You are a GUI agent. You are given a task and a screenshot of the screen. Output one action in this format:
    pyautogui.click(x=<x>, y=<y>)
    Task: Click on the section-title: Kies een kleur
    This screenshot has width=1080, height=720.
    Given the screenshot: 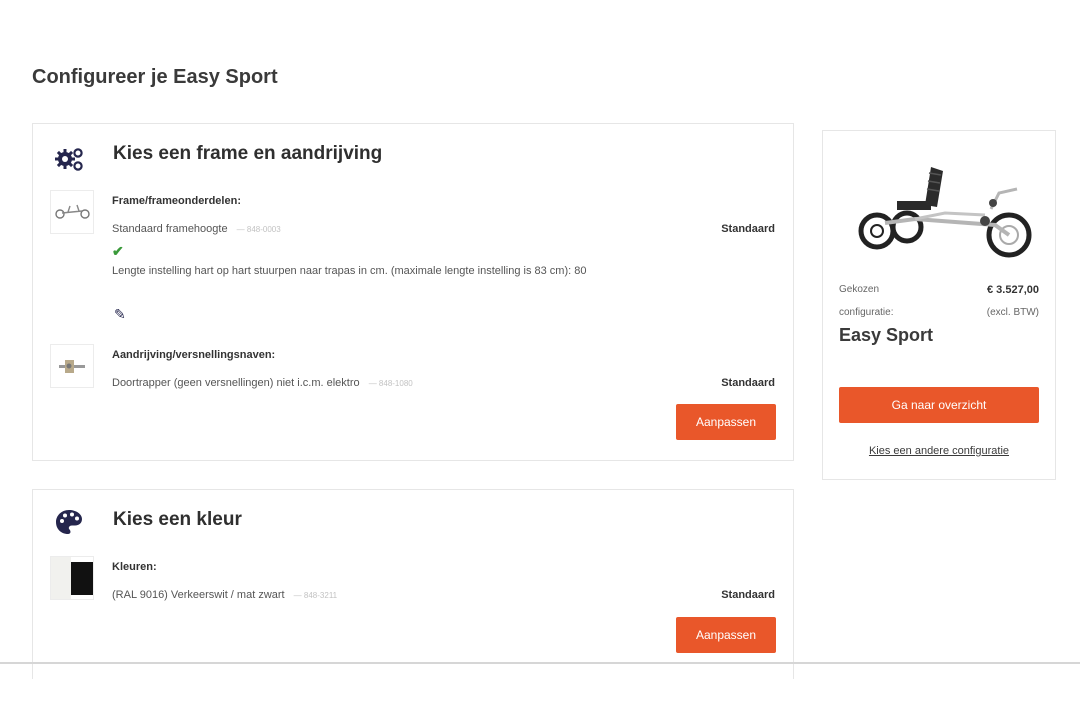 What is the action you would take?
    pyautogui.click(x=177, y=519)
    